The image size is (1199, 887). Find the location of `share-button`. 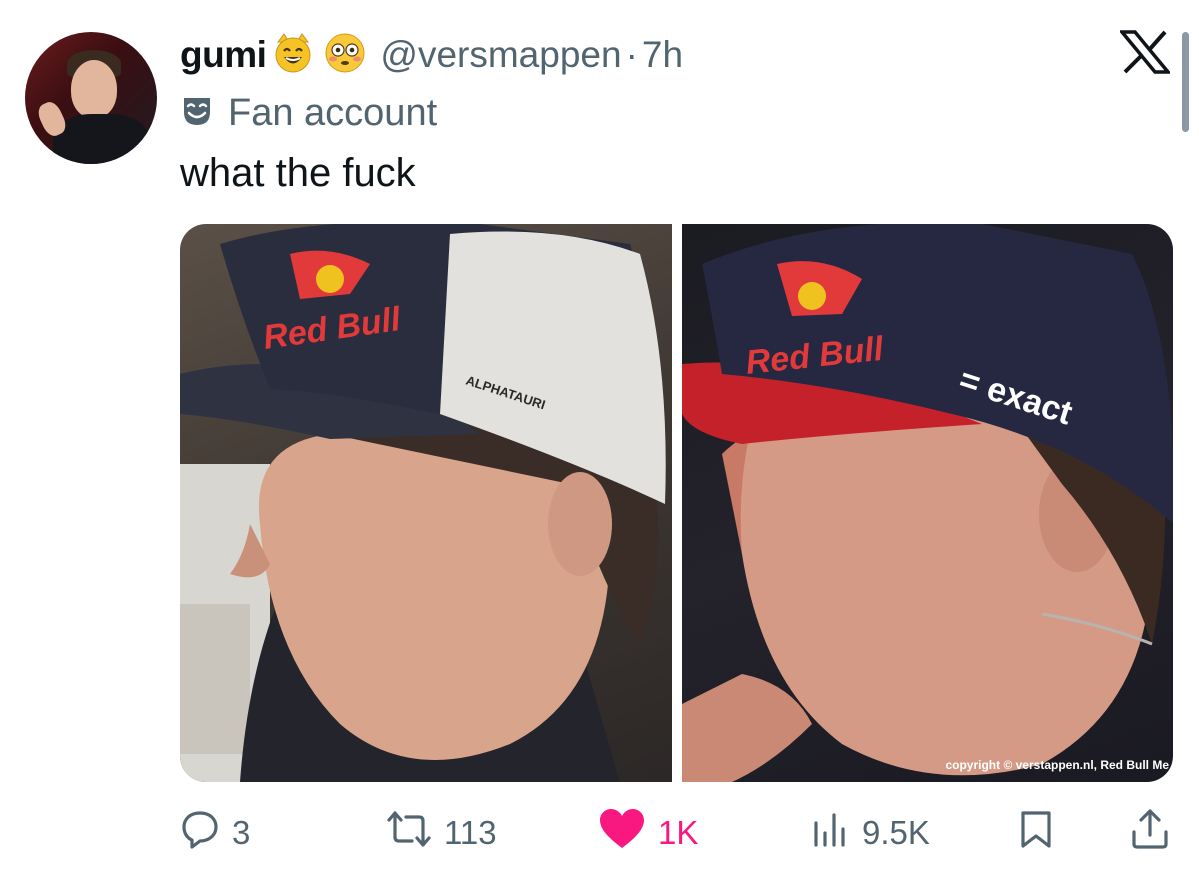

share-button is located at coordinates (1150, 833).